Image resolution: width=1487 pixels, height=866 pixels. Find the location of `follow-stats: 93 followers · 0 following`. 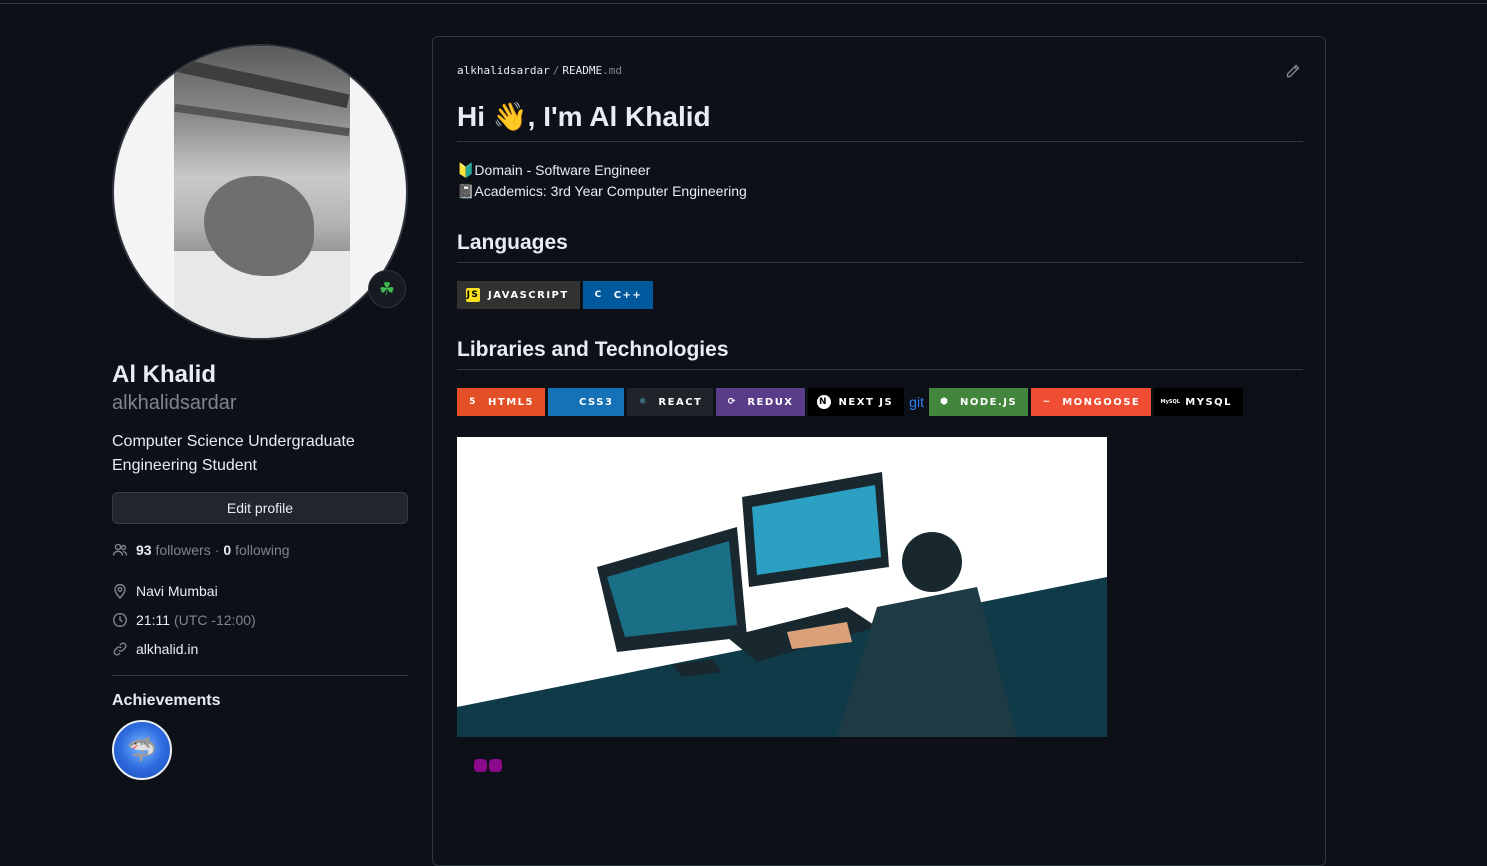

follow-stats: 93 followers · 0 following is located at coordinates (260, 550).